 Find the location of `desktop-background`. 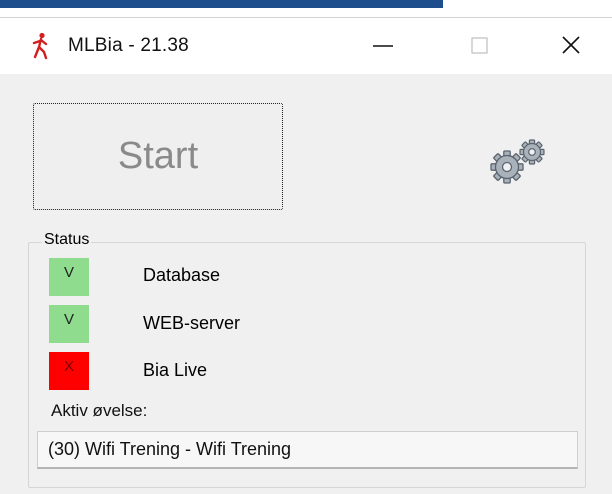

desktop-background is located at coordinates (306, 8).